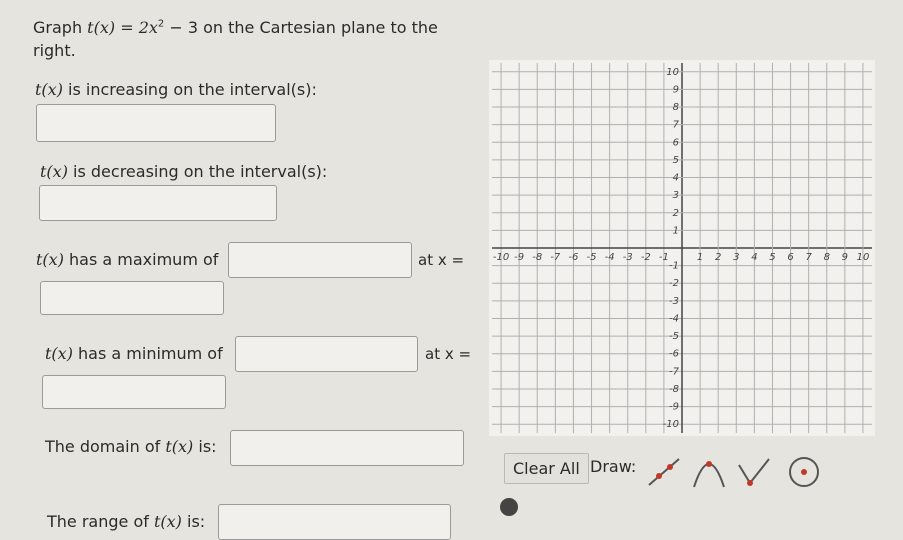 The image size is (903, 540). I want to click on decreasing-text: is decreasing on the interval(s):, so click(197, 171).